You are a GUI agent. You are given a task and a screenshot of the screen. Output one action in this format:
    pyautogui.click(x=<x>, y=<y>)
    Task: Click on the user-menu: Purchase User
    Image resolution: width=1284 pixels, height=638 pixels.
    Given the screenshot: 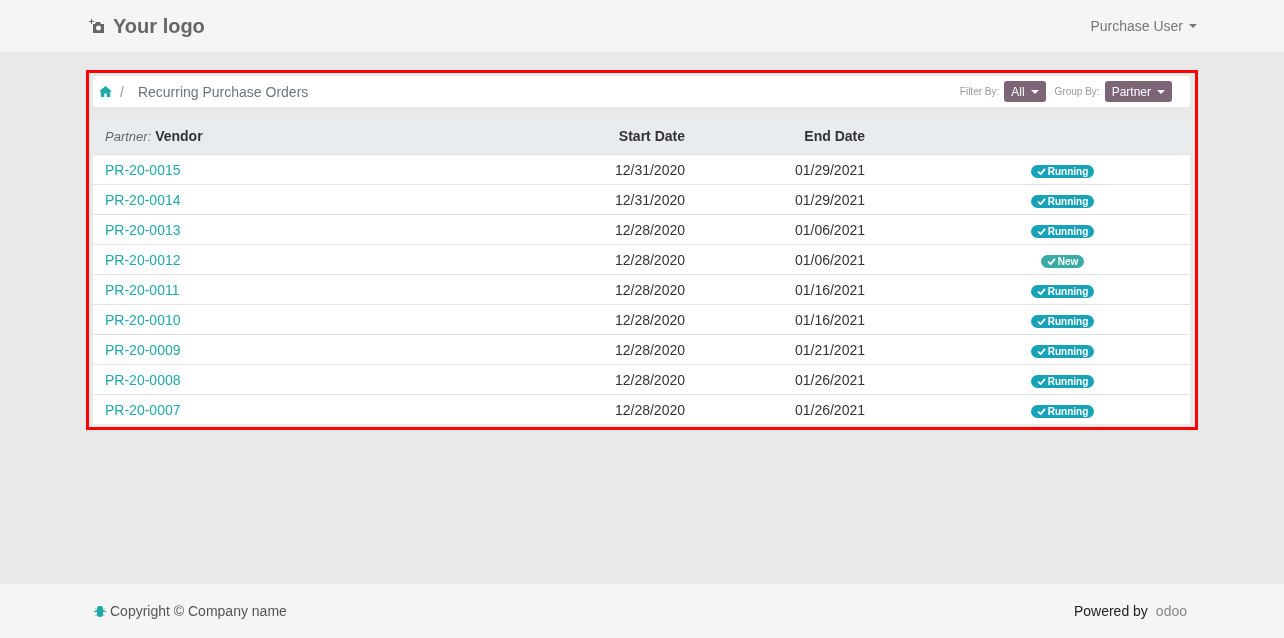 What is the action you would take?
    pyautogui.click(x=1143, y=26)
    